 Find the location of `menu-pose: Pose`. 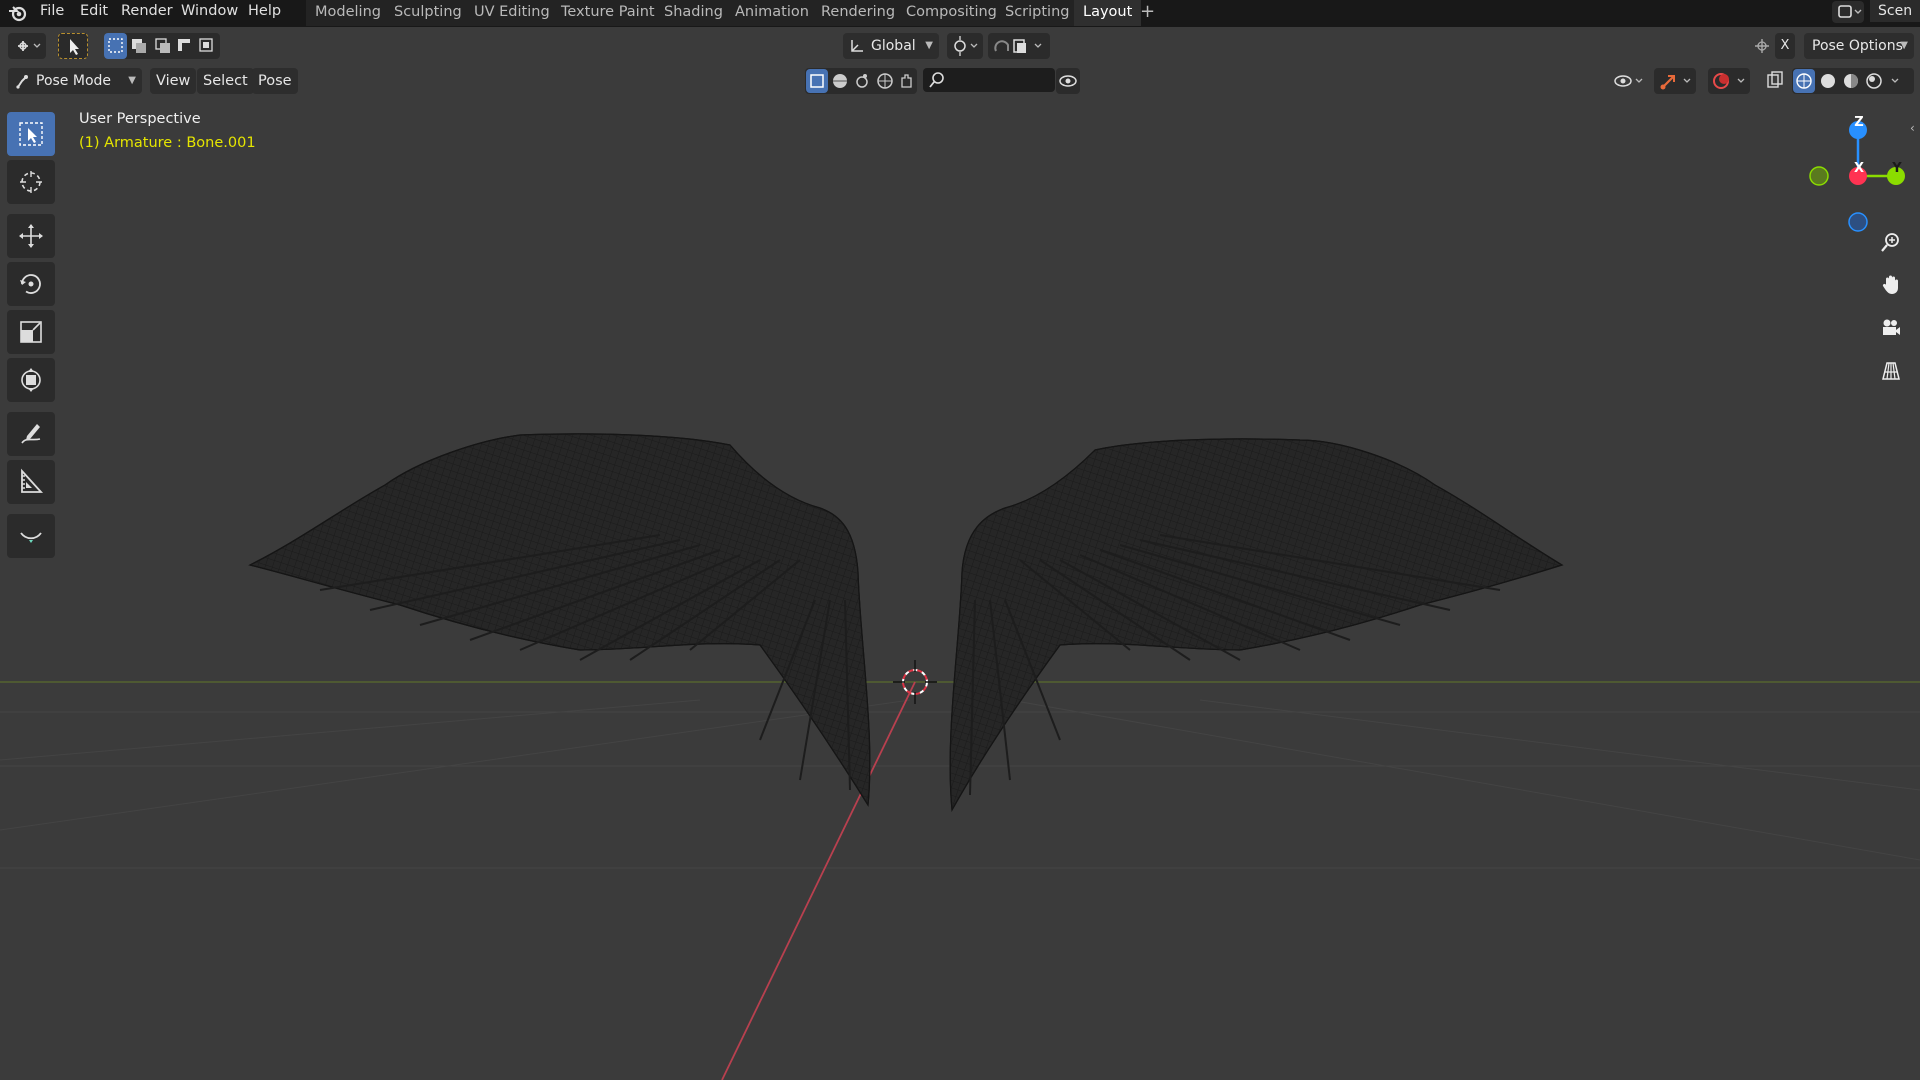

menu-pose: Pose is located at coordinates (275, 81).